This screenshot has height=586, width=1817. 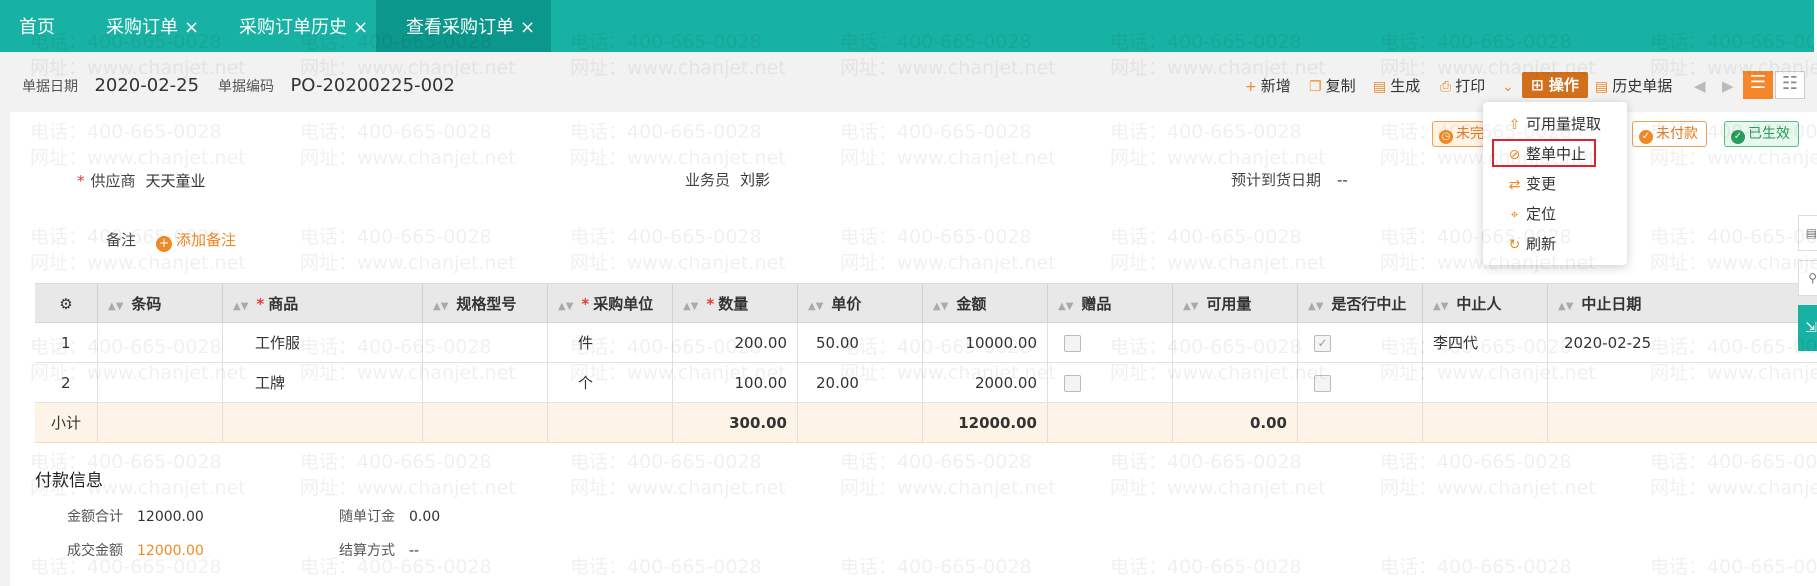 I want to click on cell-available, so click(x=1235, y=382).